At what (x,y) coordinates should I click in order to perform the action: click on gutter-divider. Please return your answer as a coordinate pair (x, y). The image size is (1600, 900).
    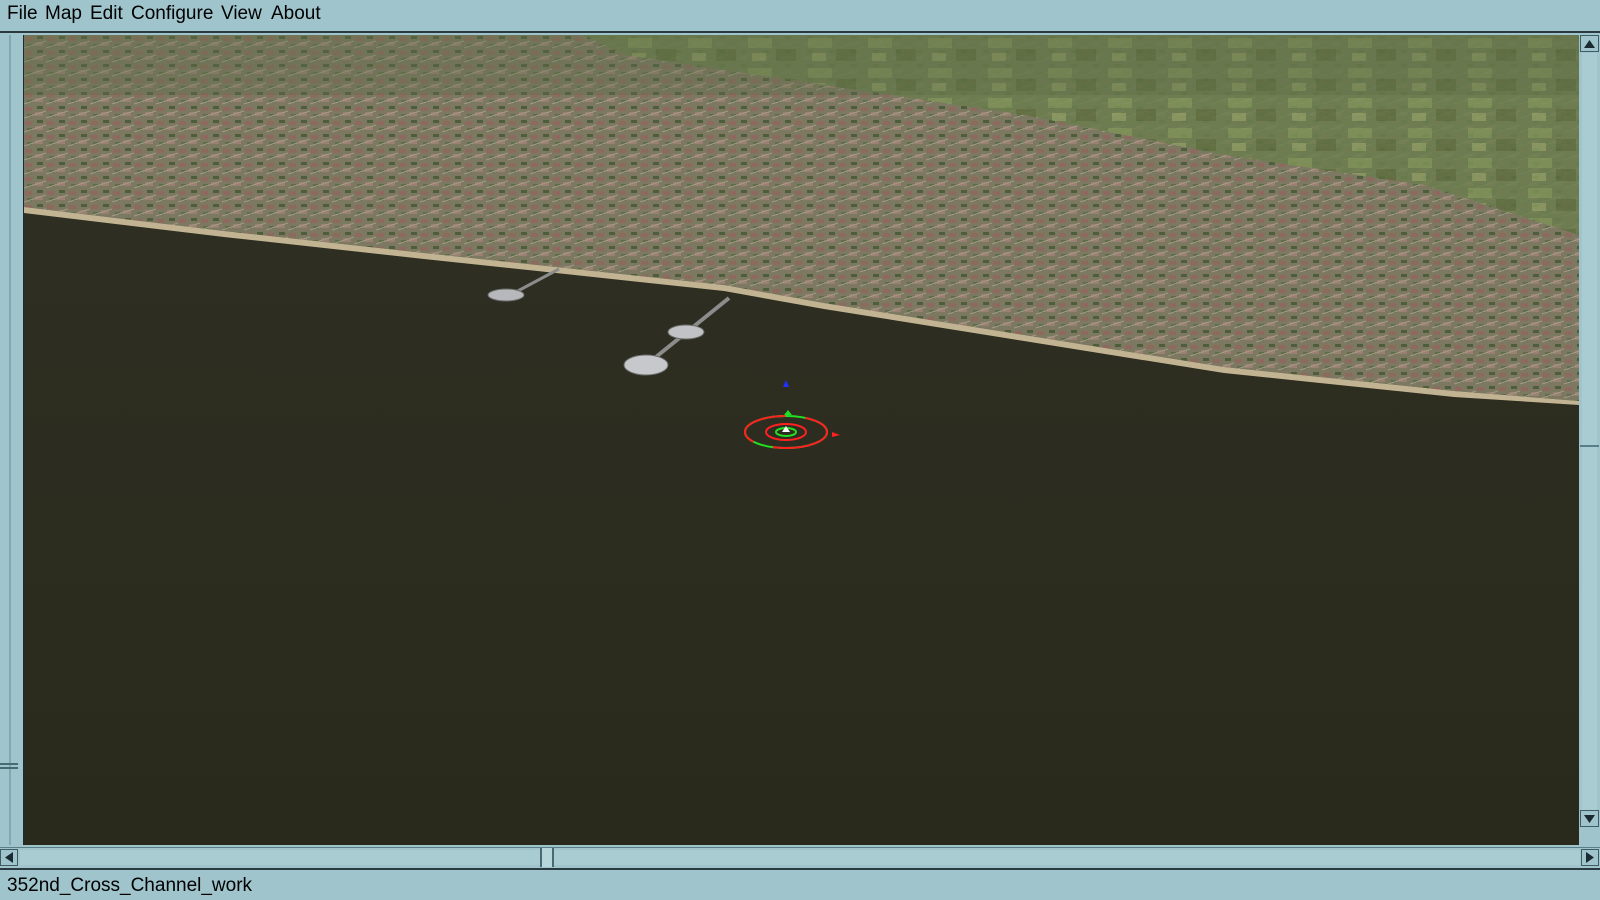
    Looking at the image, I should click on (10, 440).